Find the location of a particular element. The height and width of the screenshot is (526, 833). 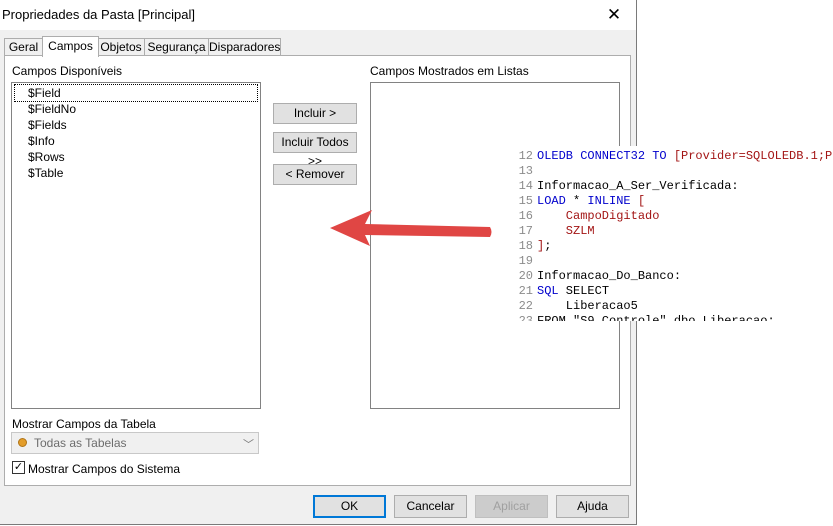

arrow-icon is located at coordinates (411, 228).